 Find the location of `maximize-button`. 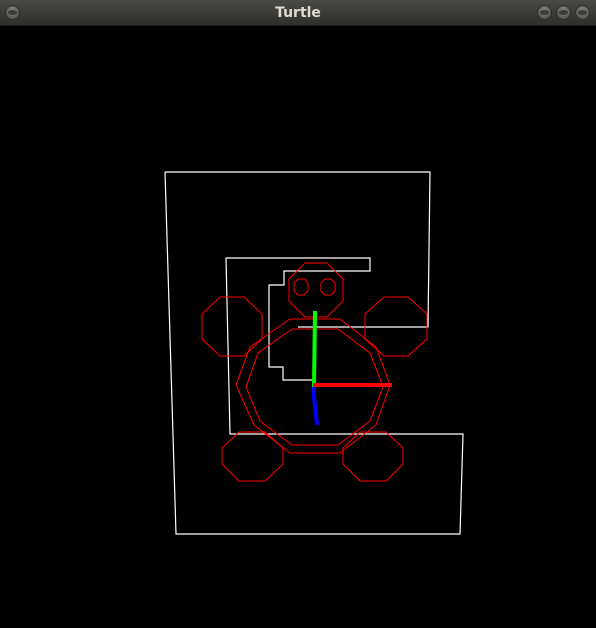

maximize-button is located at coordinates (563, 12).